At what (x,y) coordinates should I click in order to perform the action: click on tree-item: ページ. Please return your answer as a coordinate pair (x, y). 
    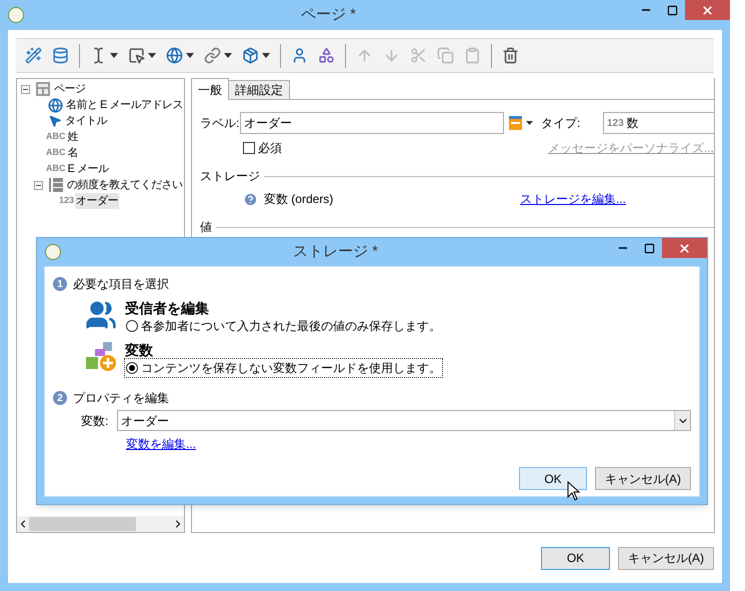
    Looking at the image, I should click on (69, 89).